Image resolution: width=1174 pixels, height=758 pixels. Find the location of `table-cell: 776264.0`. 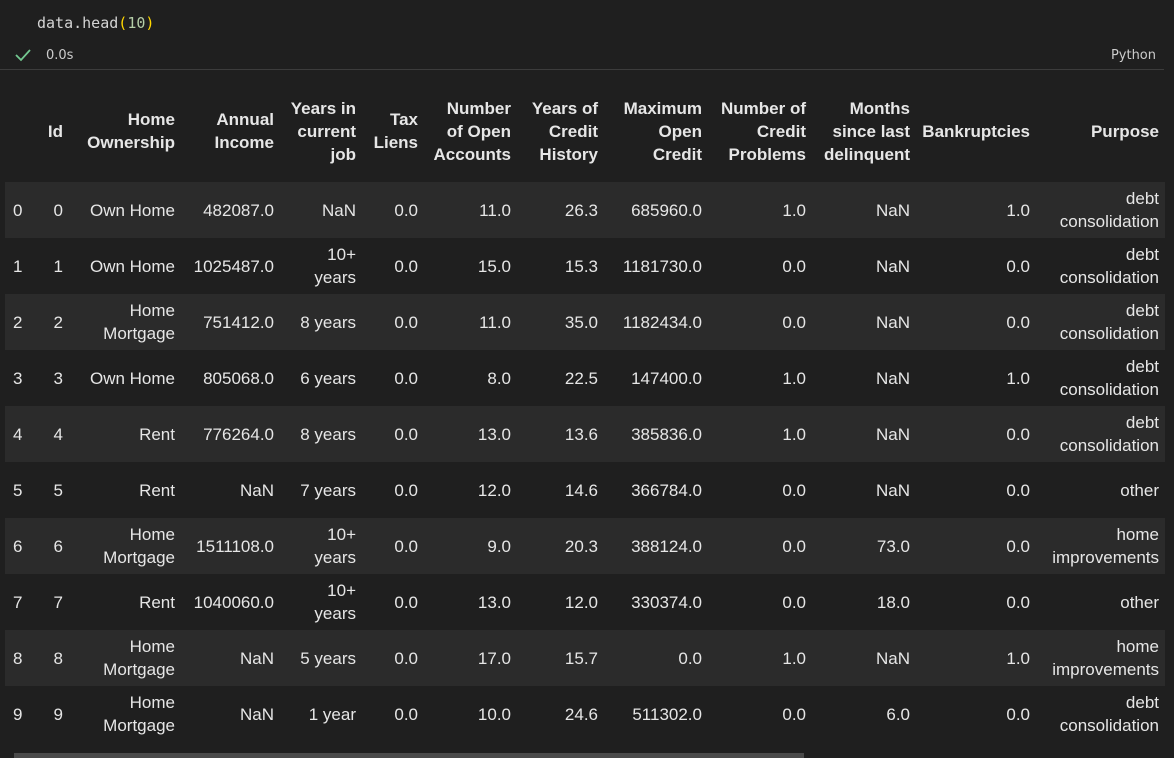

table-cell: 776264.0 is located at coordinates (238, 434).